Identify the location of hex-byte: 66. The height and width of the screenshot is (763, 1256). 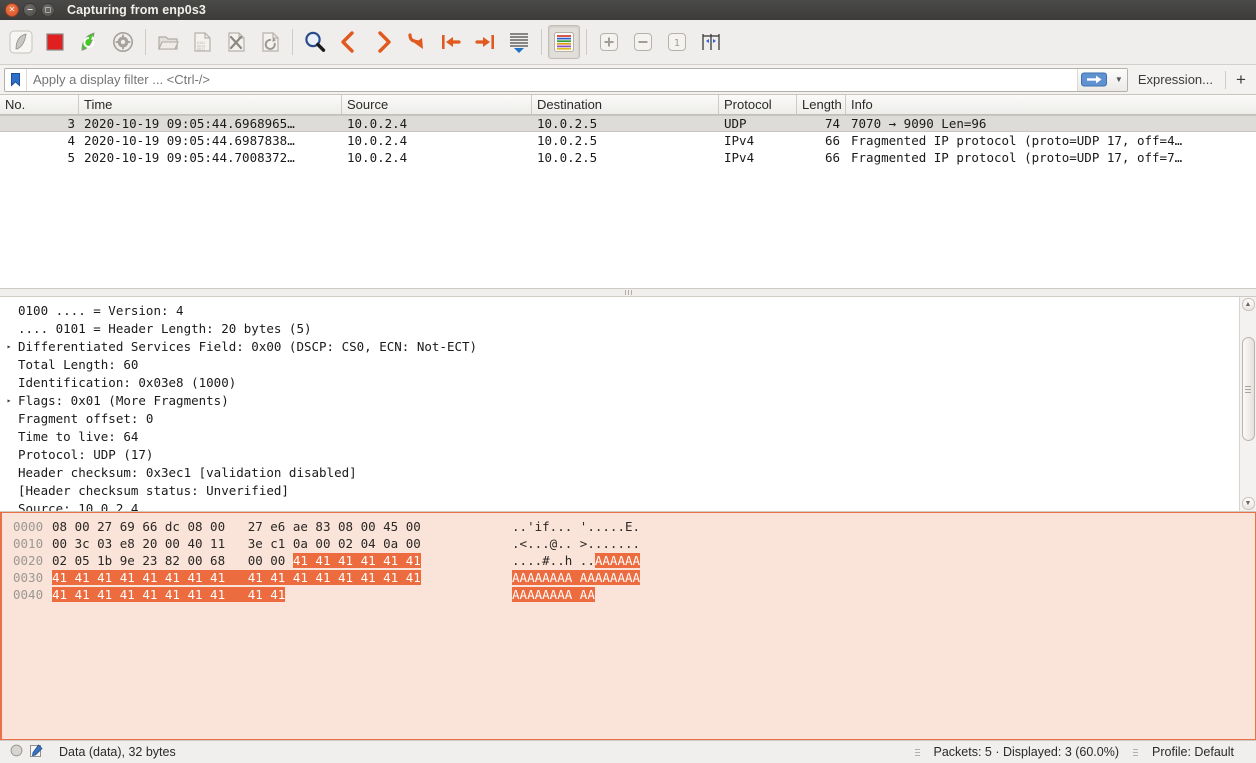
(153, 526).